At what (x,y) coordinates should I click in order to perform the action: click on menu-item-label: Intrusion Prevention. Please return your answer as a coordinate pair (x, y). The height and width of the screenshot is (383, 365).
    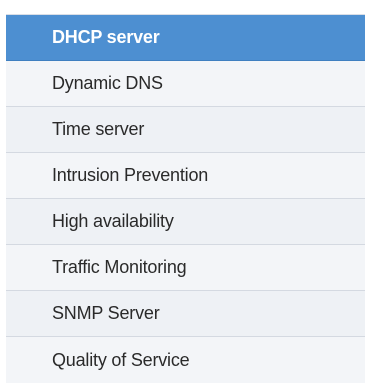
    Looking at the image, I should click on (130, 175).